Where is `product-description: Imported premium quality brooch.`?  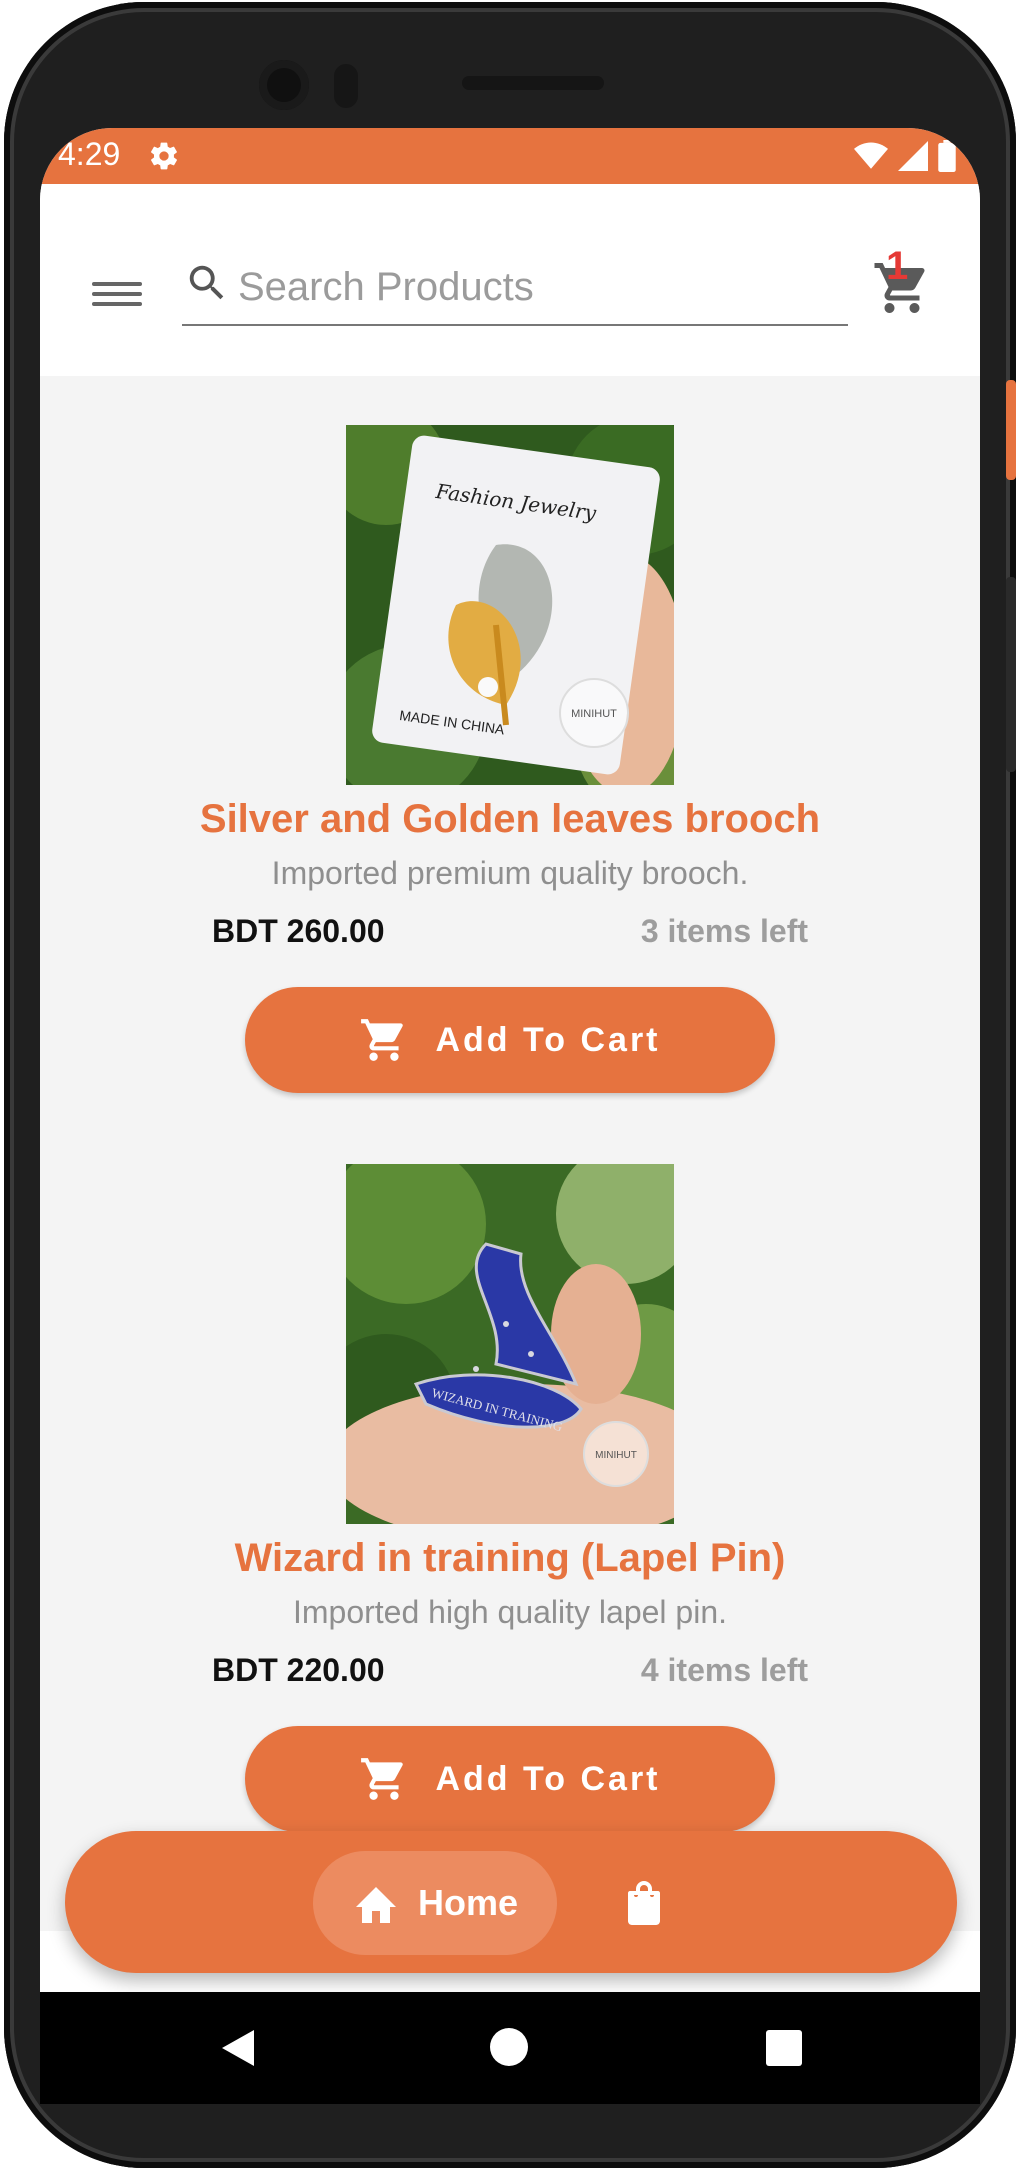
product-description: Imported premium quality brooch. is located at coordinates (510, 873).